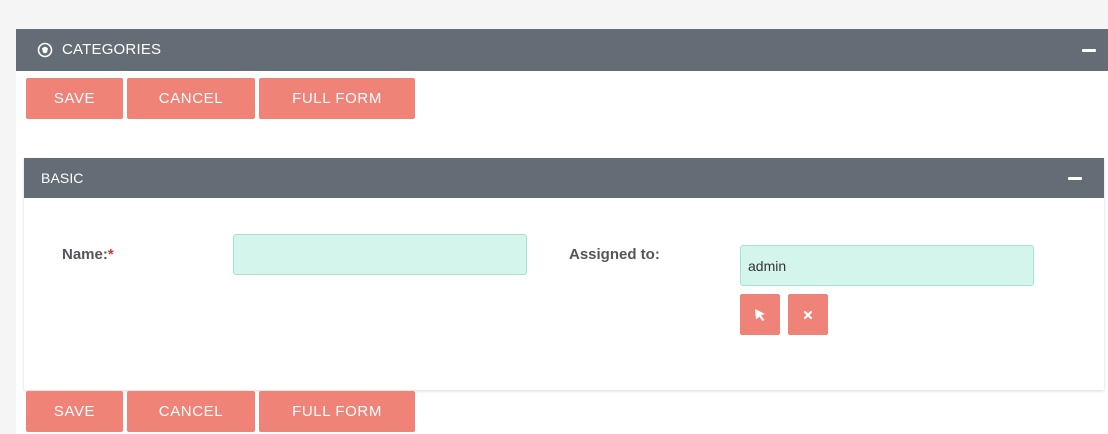 The image size is (1108, 434). Describe the element at coordinates (45, 50) in the screenshot. I see `categories-icon` at that location.